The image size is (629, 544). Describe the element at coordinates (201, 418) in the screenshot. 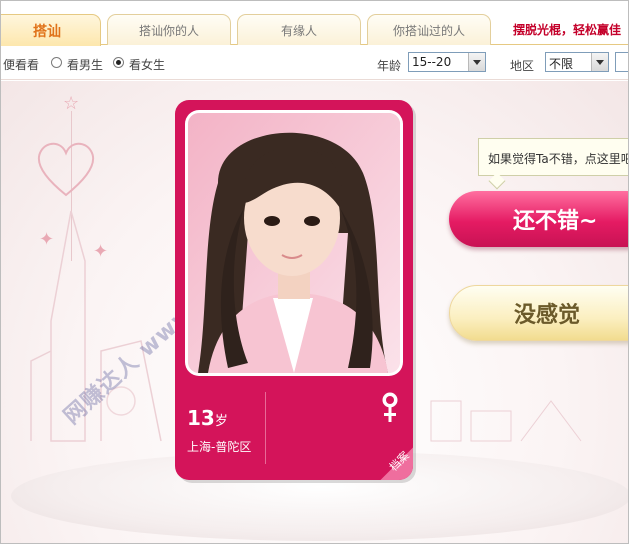

I see `age-number: 13` at that location.